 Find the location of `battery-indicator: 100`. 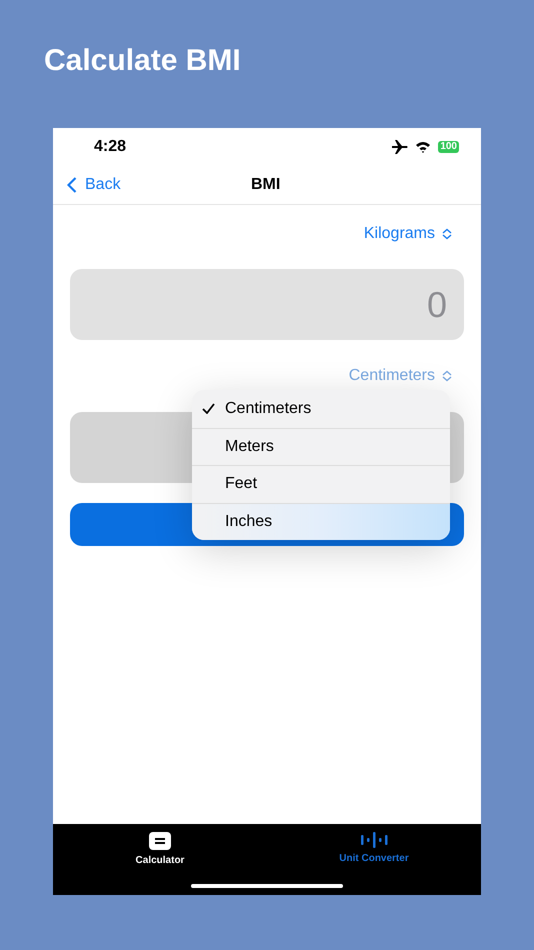

battery-indicator: 100 is located at coordinates (448, 147).